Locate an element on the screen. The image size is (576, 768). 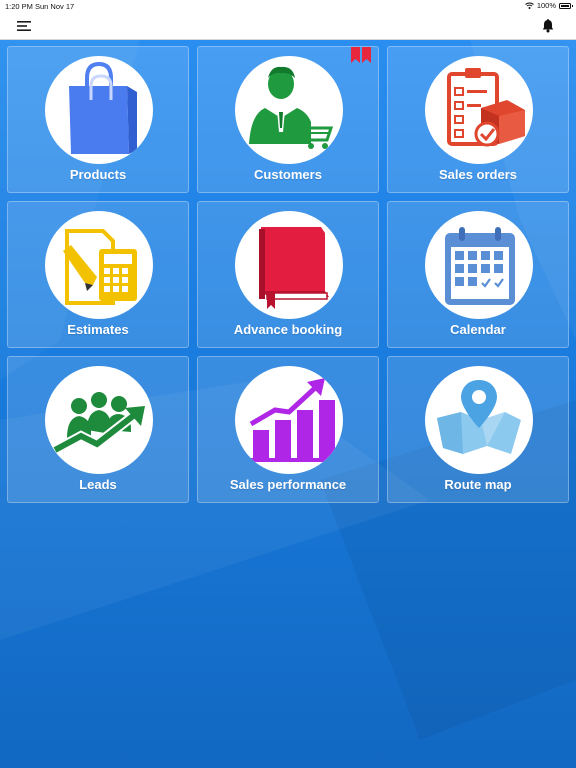
tile-customers: Customers is located at coordinates (288, 119).